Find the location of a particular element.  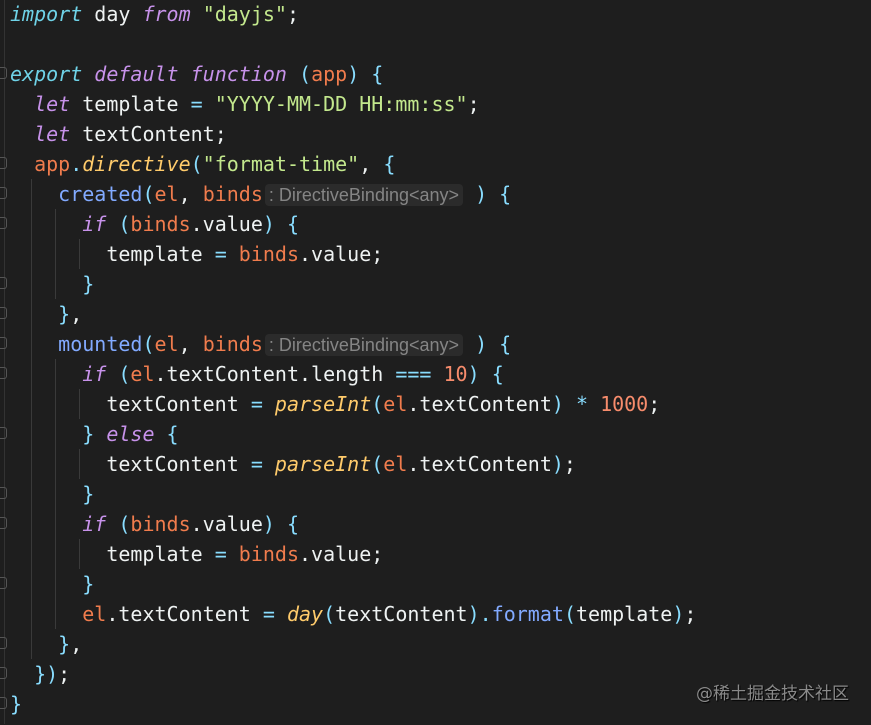

code-line: }, is located at coordinates (70, 314).